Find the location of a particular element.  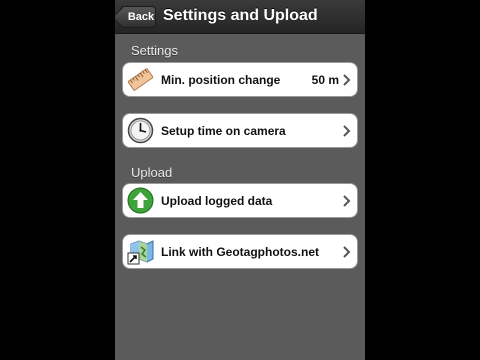

back-button-label: Back is located at coordinates (141, 17).